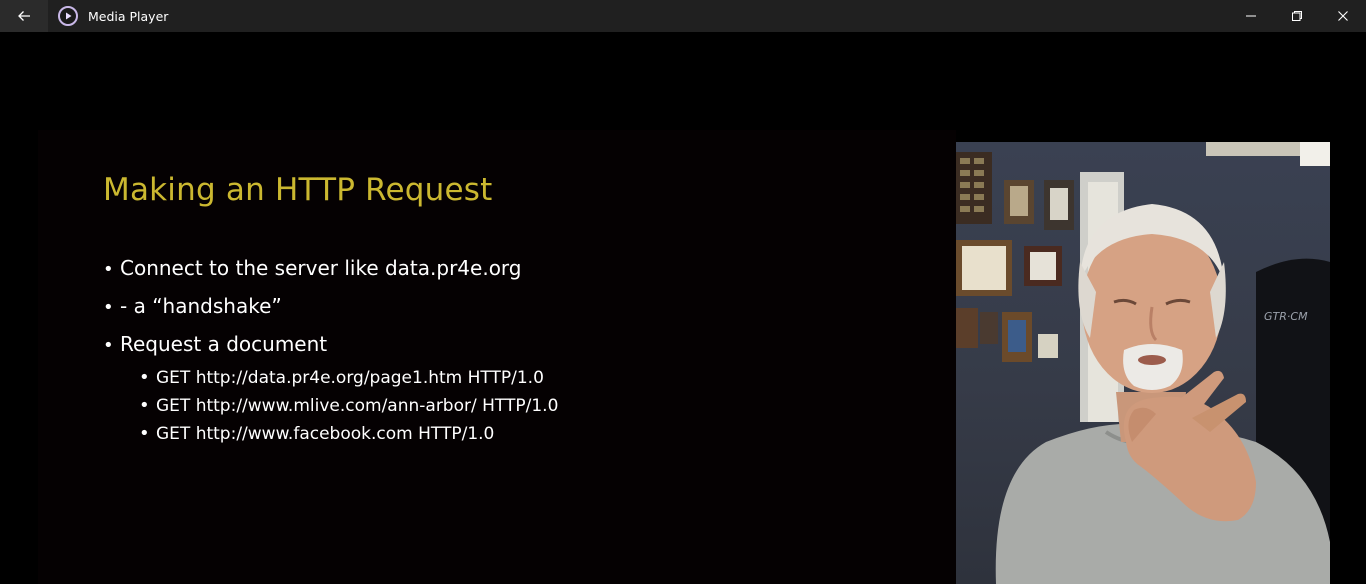  What do you see at coordinates (201, 306) in the screenshot?
I see `bullet-text: - a “handshake”` at bounding box center [201, 306].